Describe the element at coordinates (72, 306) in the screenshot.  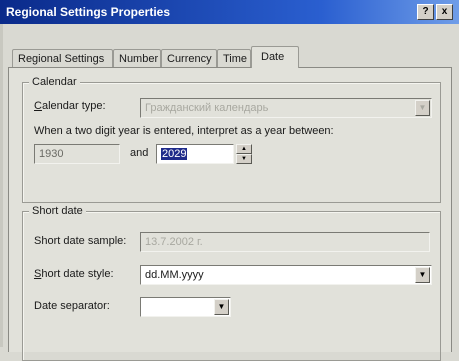
I see `date-separator-label: Date separator:` at that location.